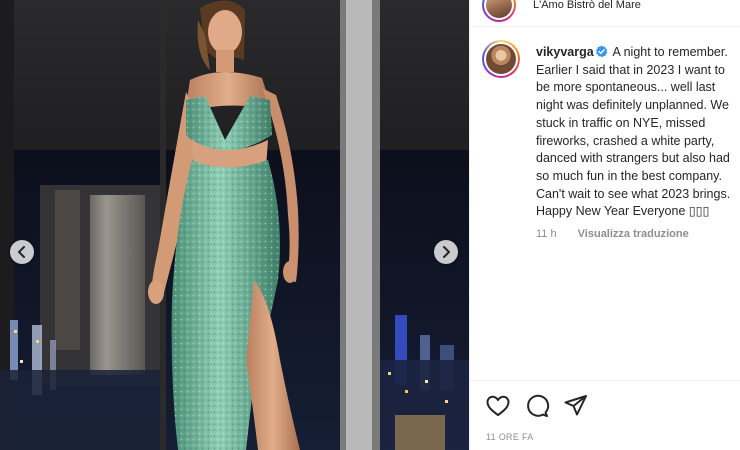 The width and height of the screenshot is (740, 450). I want to click on next-photo-button, so click(446, 252).